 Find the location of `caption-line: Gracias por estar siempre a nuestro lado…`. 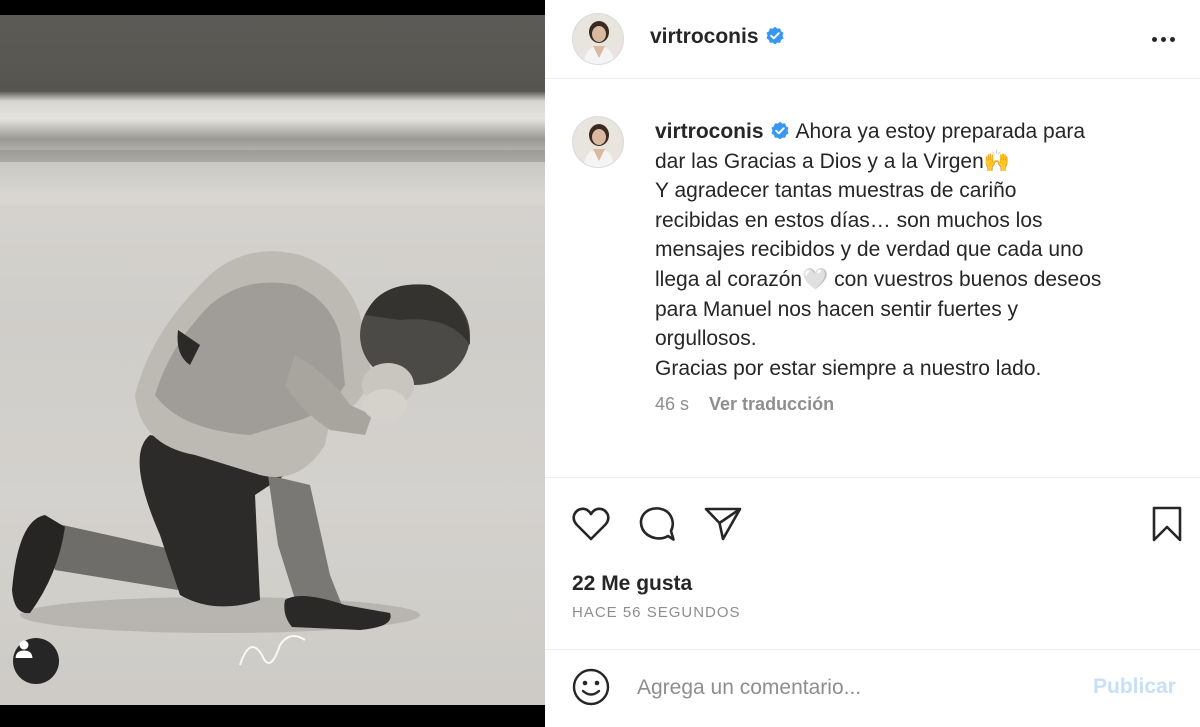

caption-line: Gracias por estar siempre a nuestro lado… is located at coordinates (848, 368).